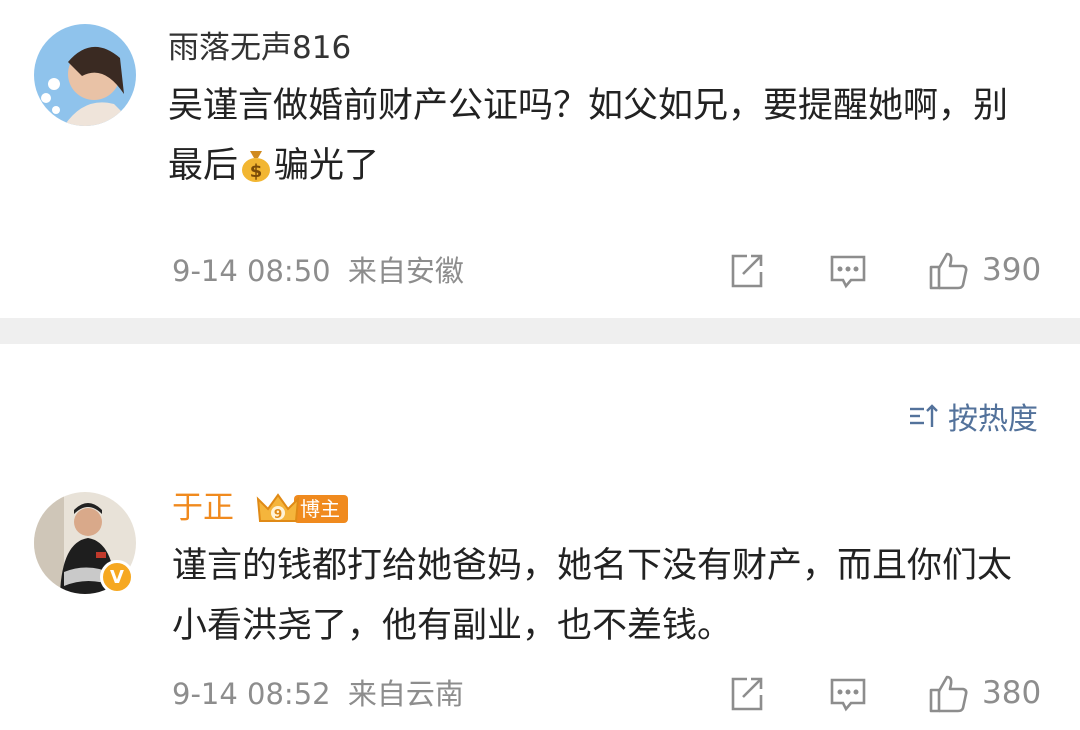 The width and height of the screenshot is (1080, 730). I want to click on crown-icon: 9, so click(278, 509).